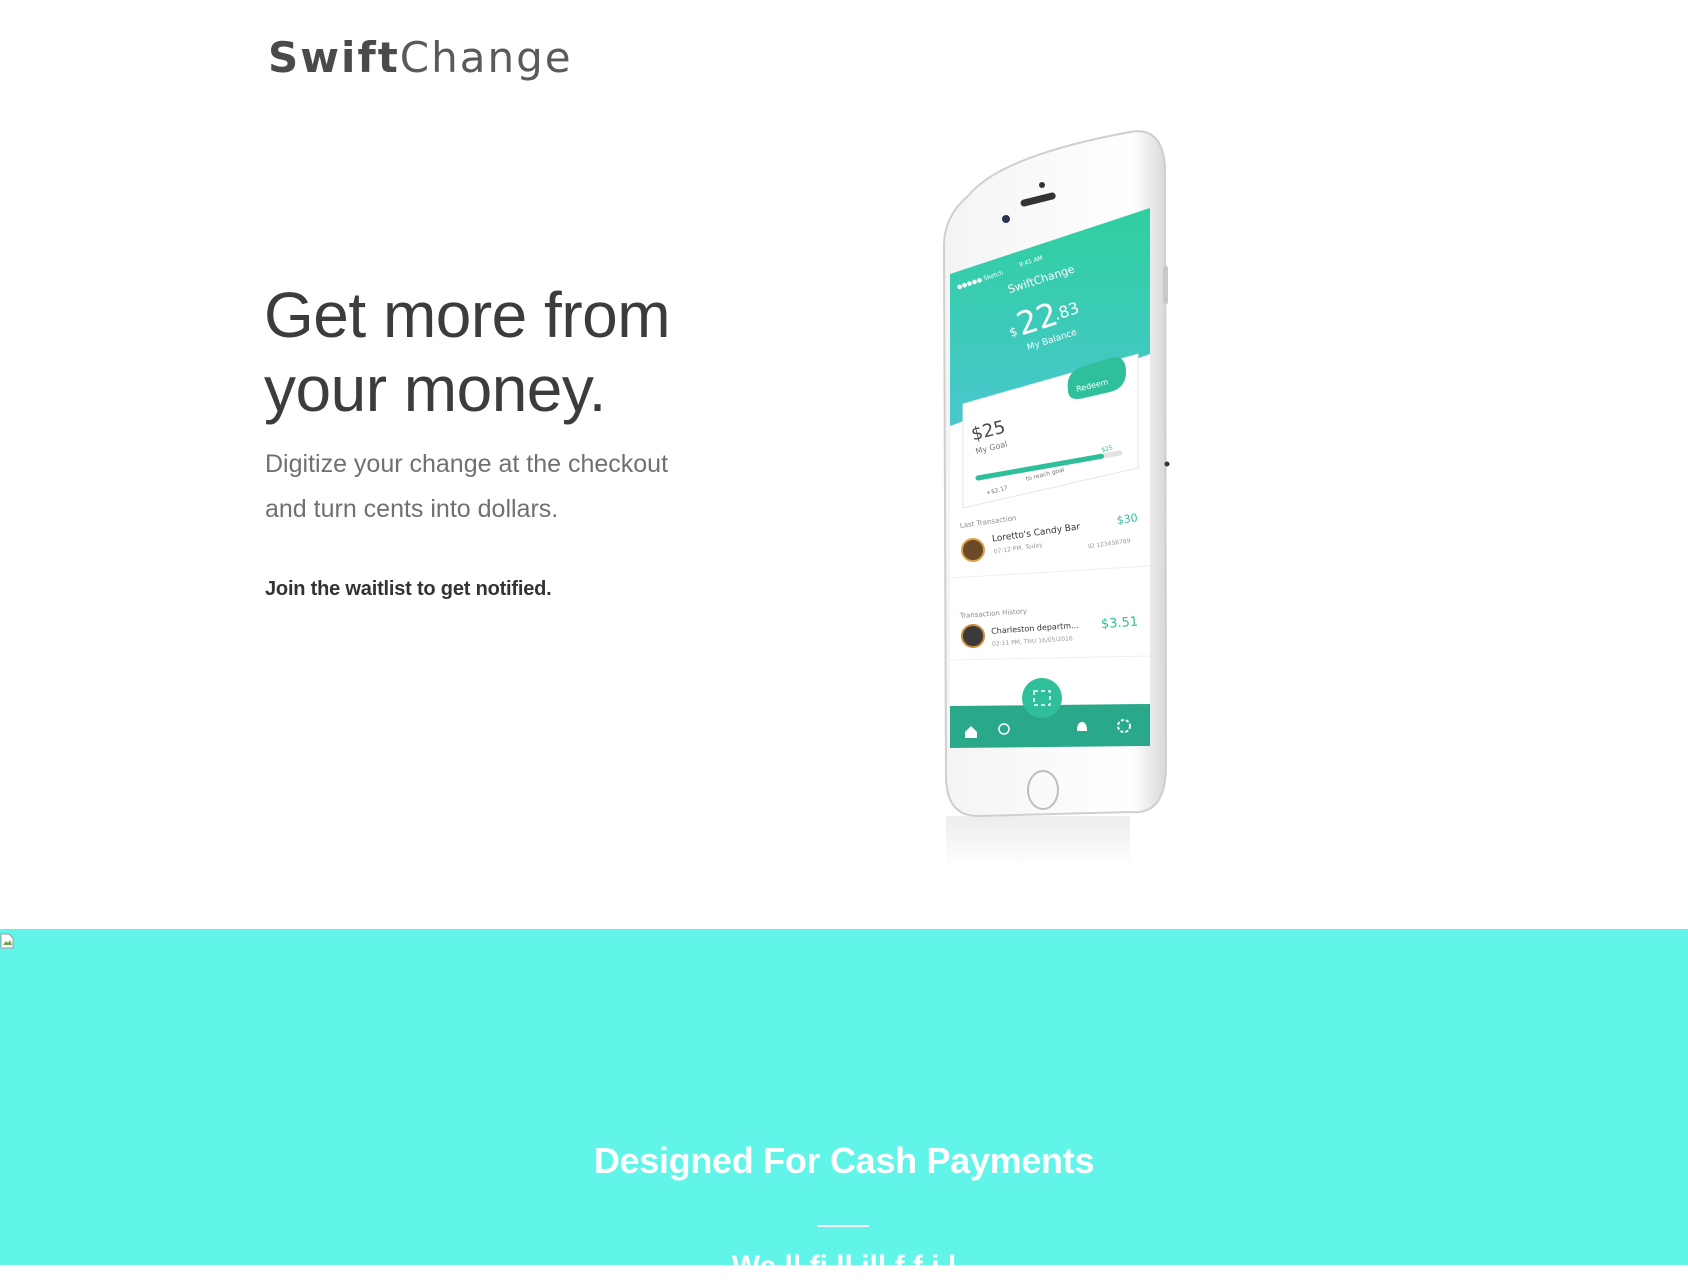 The image size is (1688, 1284). I want to click on section-divider, so click(843, 1226).